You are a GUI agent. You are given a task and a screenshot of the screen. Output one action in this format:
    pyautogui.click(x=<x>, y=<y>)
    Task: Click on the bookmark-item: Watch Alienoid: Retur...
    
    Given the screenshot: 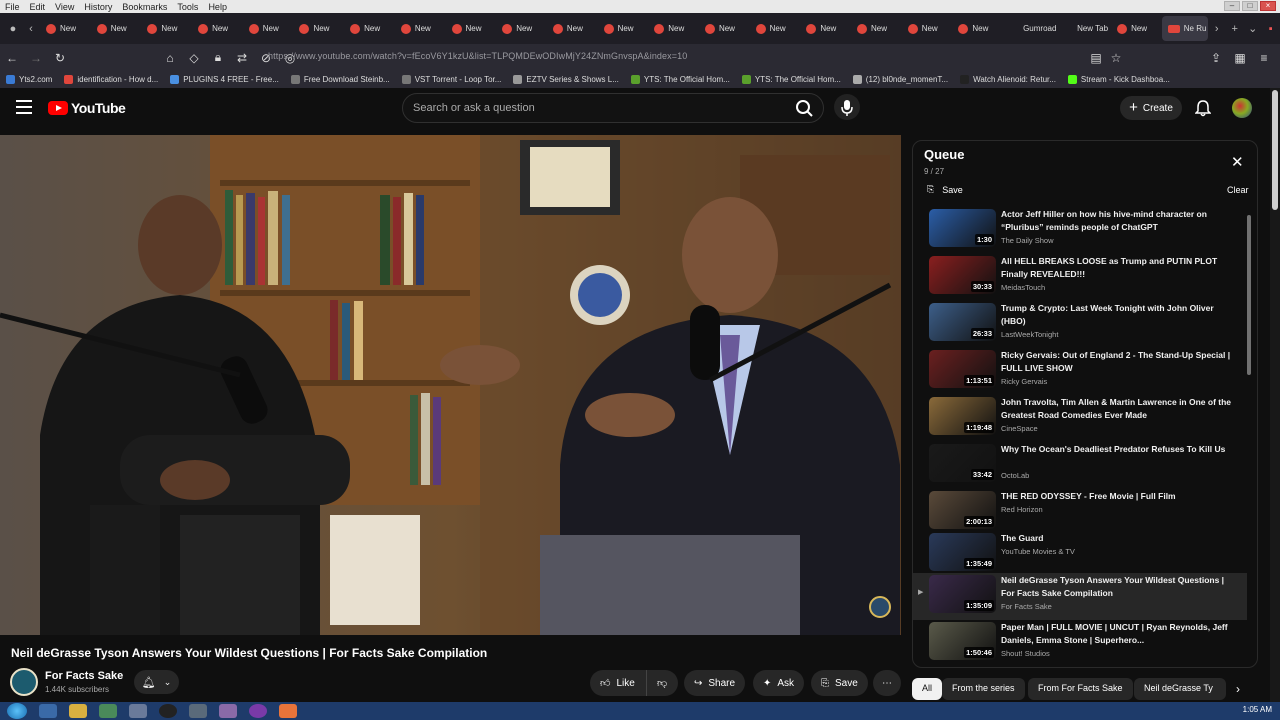 What is the action you would take?
    pyautogui.click(x=1008, y=79)
    